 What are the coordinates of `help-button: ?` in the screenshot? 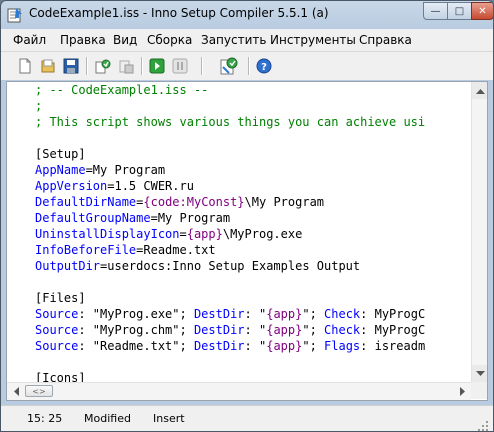 It's located at (264, 66).